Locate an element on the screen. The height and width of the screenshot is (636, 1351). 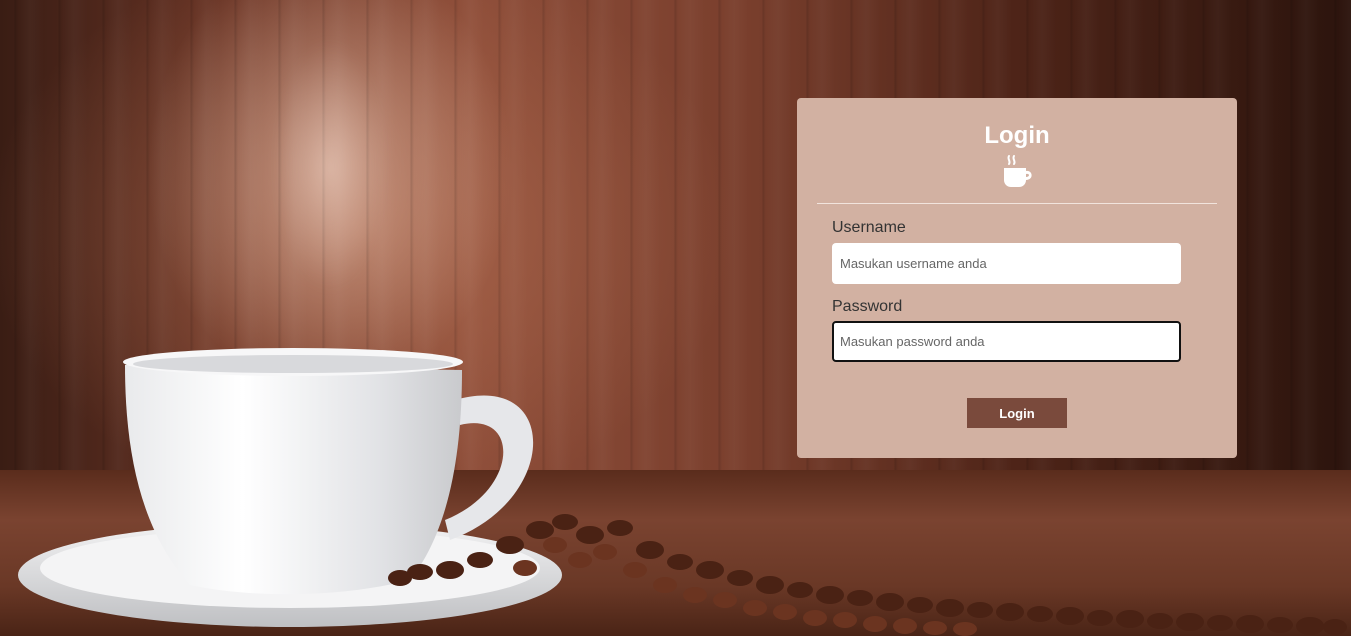
coffee-cup-icon is located at coordinates (1017, 172).